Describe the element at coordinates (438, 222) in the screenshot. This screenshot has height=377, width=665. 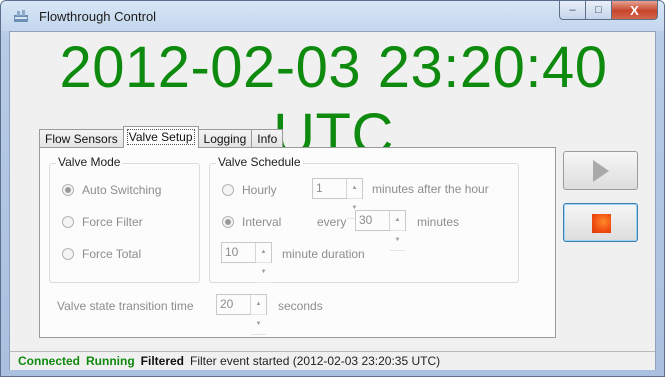
I see `interval-suffix: minutes` at that location.